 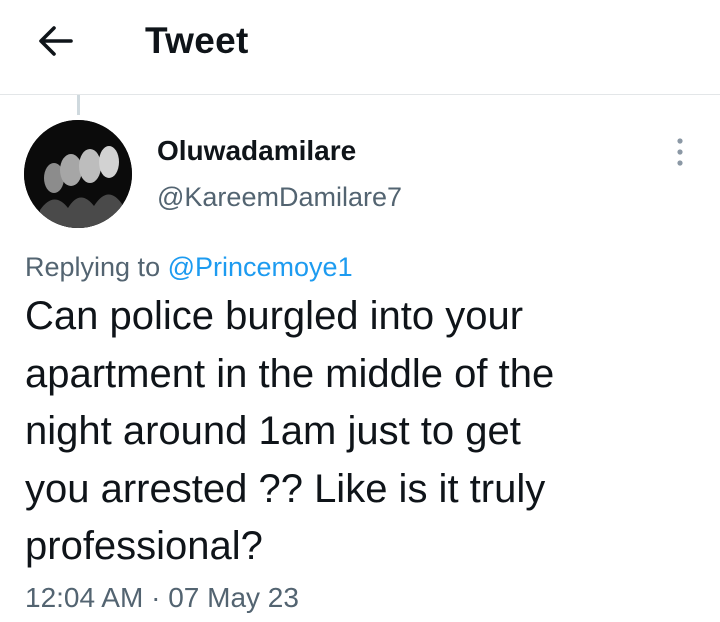 What do you see at coordinates (78, 105) in the screenshot?
I see `thread-connector-line` at bounding box center [78, 105].